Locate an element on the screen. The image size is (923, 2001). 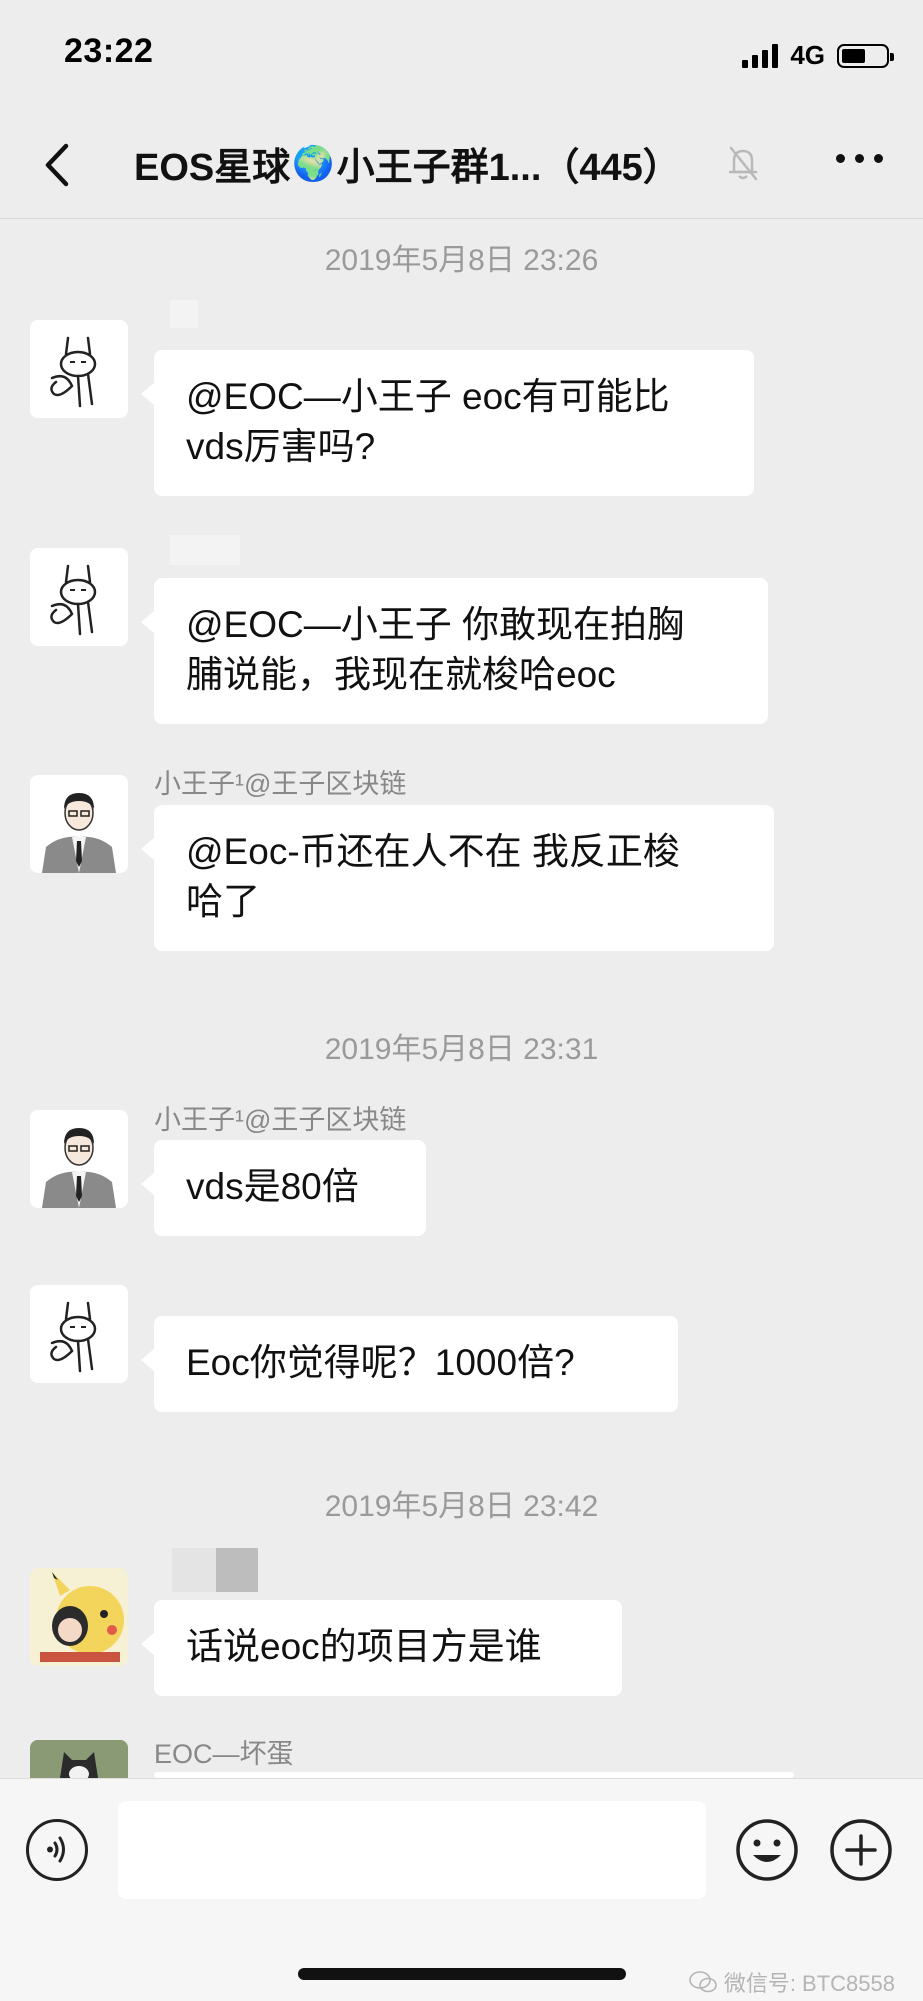
watermark-text: 微信号: BTC8558 is located at coordinates (809, 1983).